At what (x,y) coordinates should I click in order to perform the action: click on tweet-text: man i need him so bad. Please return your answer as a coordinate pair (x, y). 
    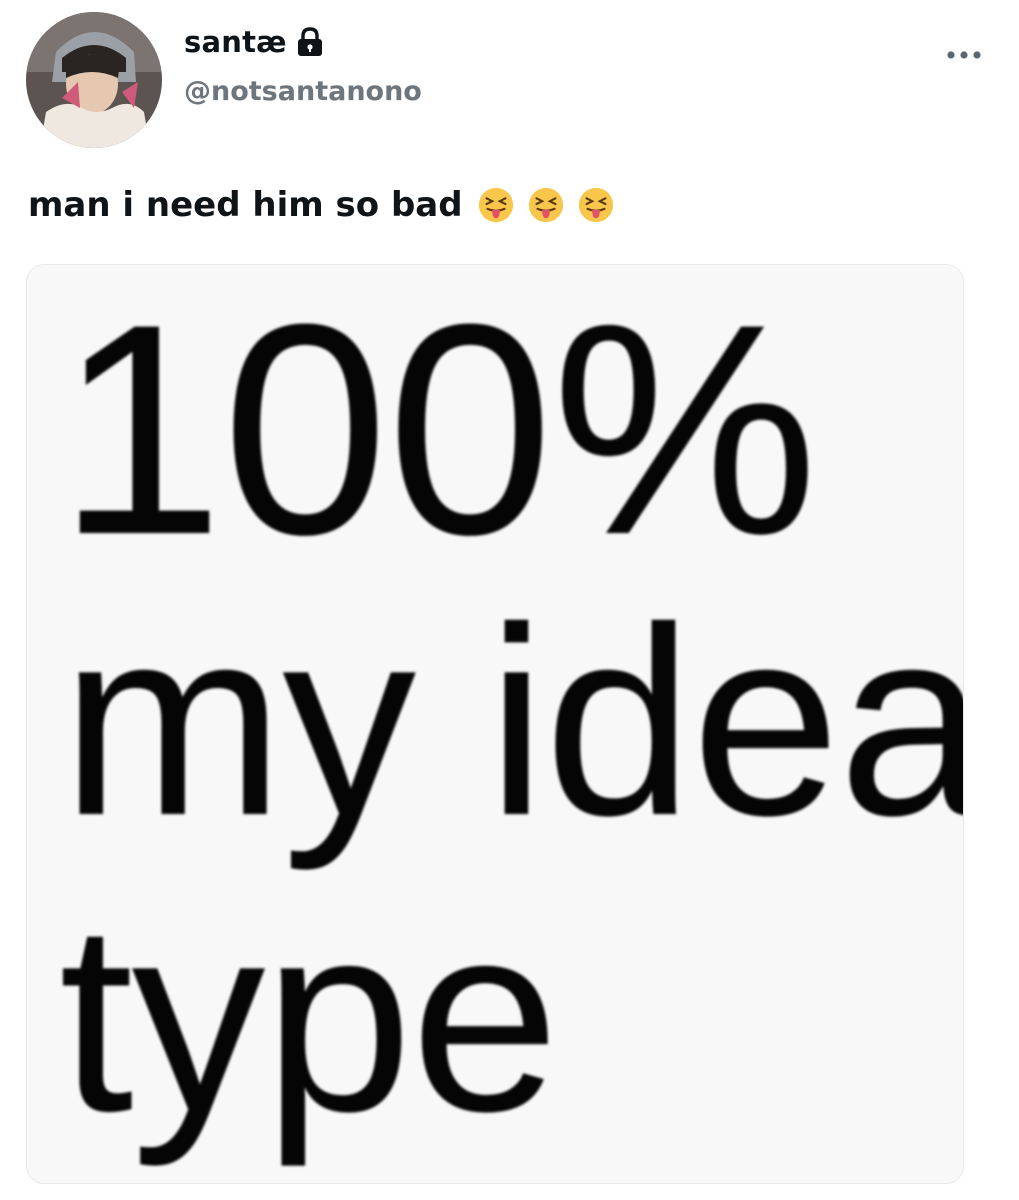
    Looking at the image, I should click on (245, 205).